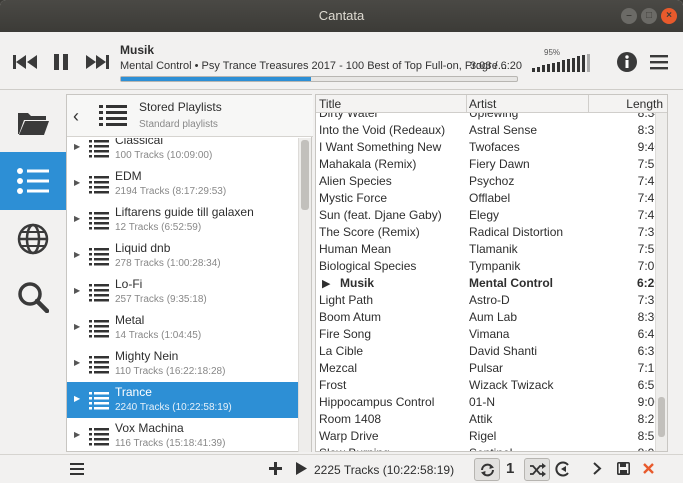  What do you see at coordinates (368, 266) in the screenshot?
I see `track-title: Biological Species` at bounding box center [368, 266].